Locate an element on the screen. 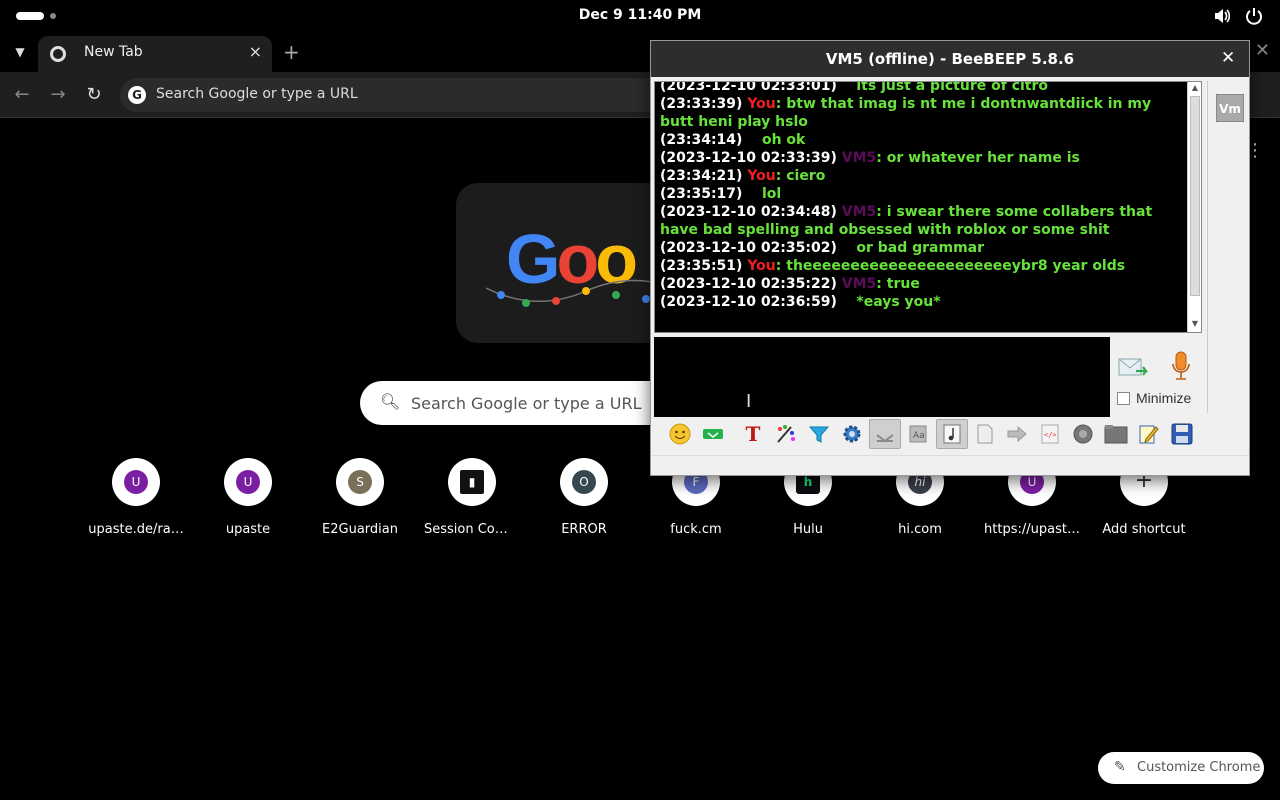  window-close-icon: ✕ is located at coordinates (1230, 58).